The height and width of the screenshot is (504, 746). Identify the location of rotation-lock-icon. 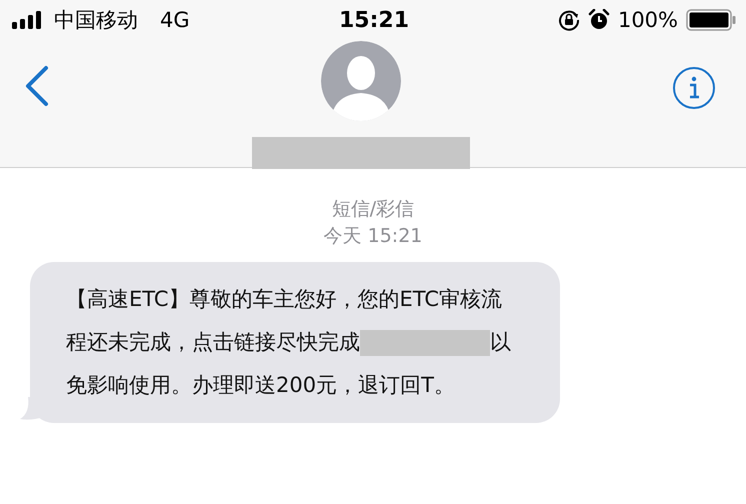
(569, 20).